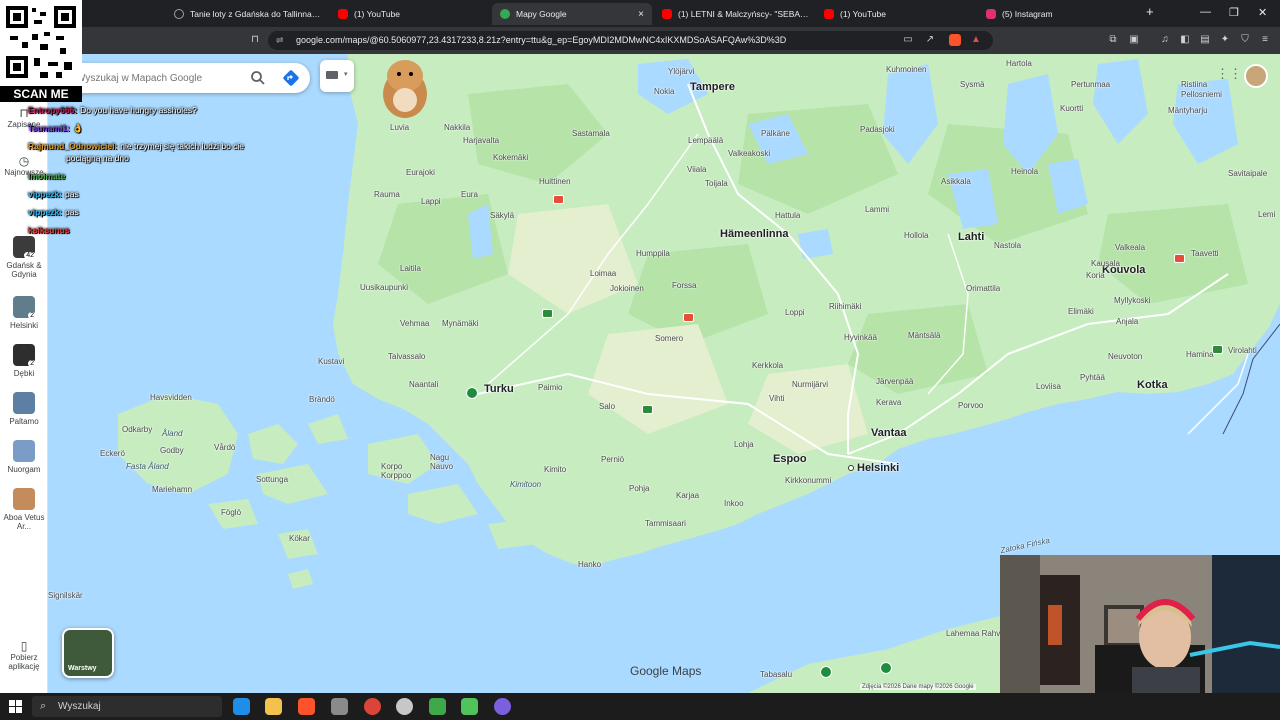  What do you see at coordinates (1234, 12) in the screenshot?
I see `restore-icon: ❐` at bounding box center [1234, 12].